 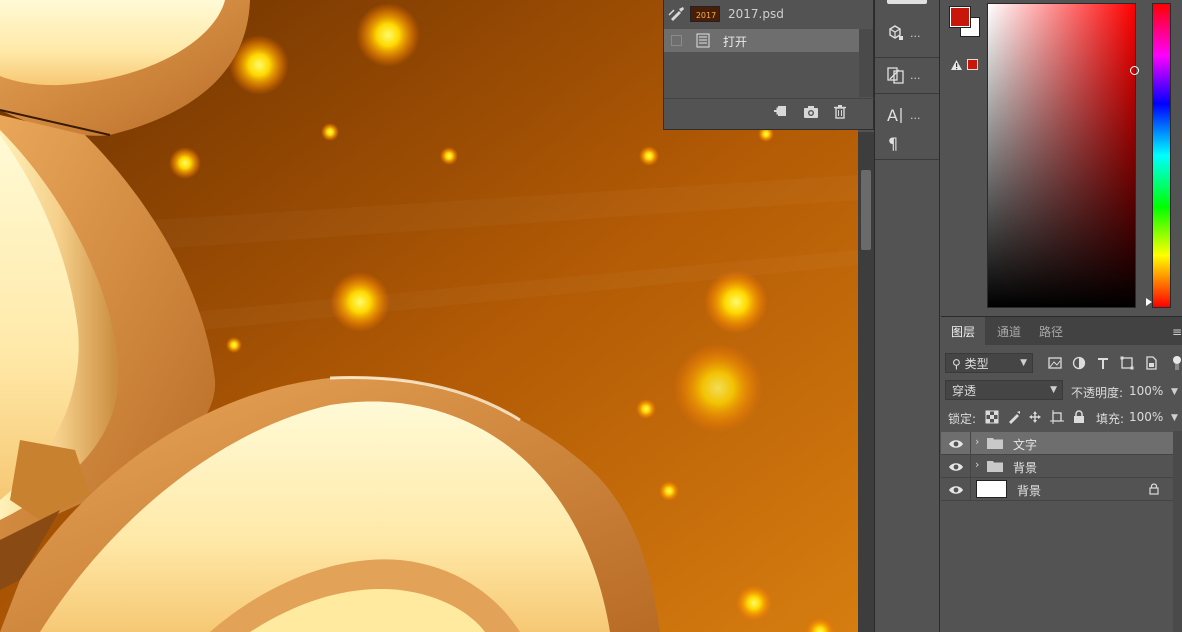 What do you see at coordinates (866, 63) in the screenshot?
I see `history-scrollbar` at bounding box center [866, 63].